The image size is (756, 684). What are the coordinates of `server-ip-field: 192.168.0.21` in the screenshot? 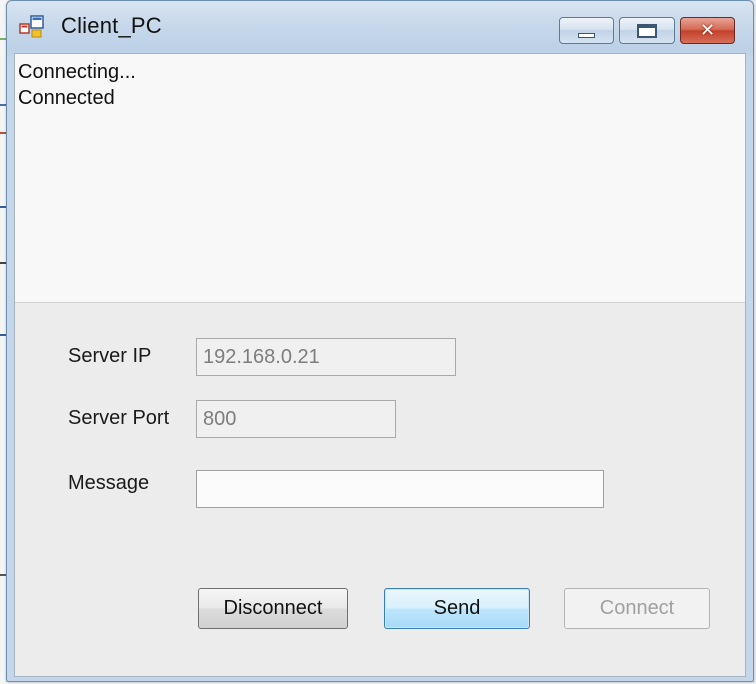 It's located at (326, 357).